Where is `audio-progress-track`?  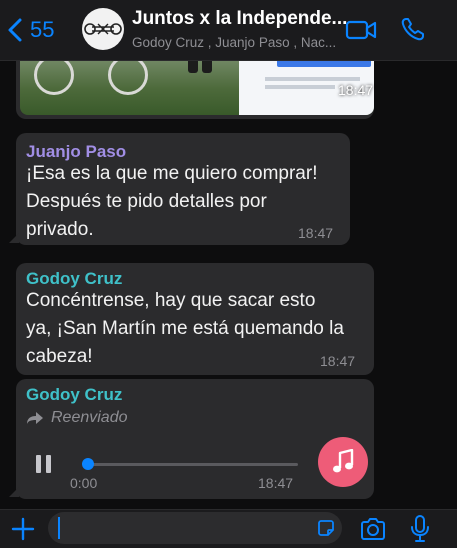
audio-progress-track is located at coordinates (191, 464).